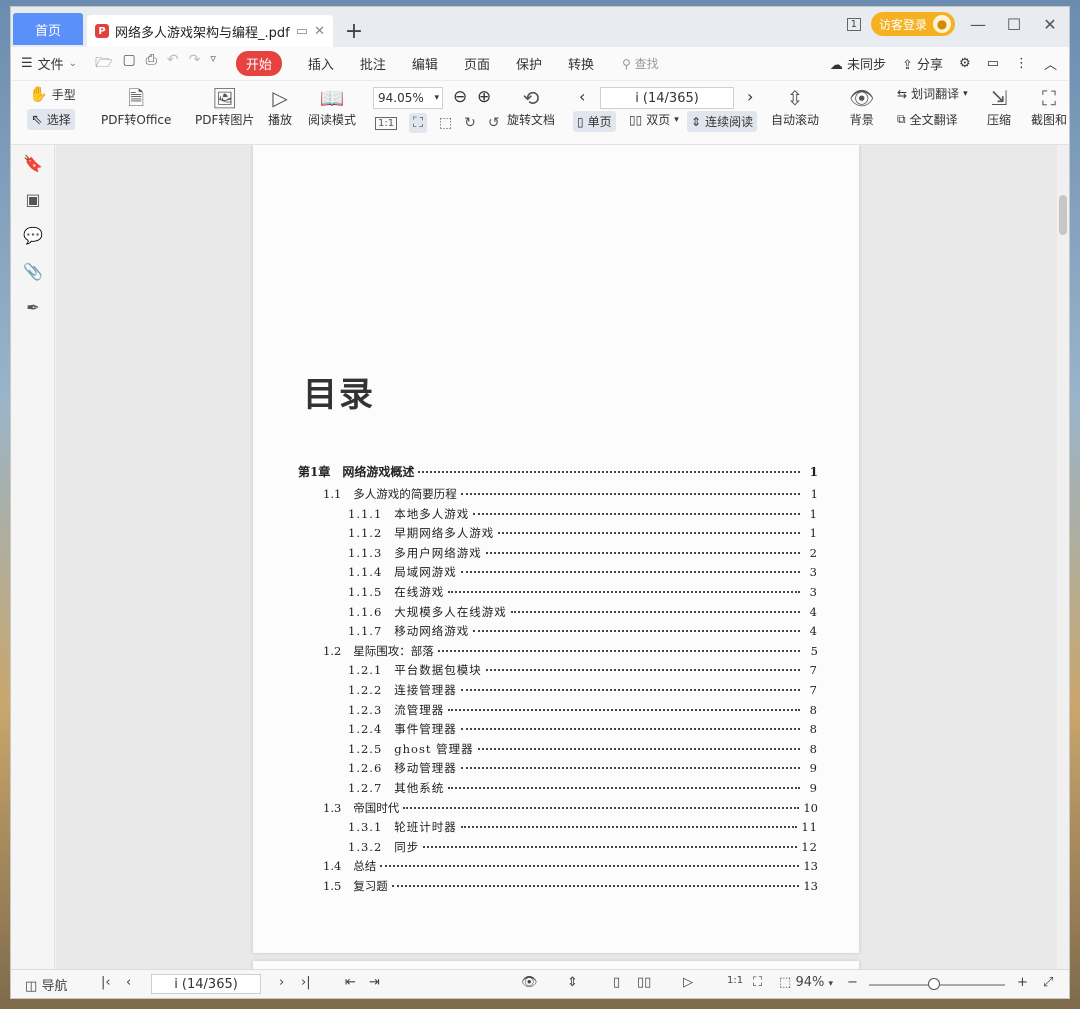 Image resolution: width=1080 pixels, height=1009 pixels. I want to click on actual-size-status-icon: 1:1, so click(735, 980).